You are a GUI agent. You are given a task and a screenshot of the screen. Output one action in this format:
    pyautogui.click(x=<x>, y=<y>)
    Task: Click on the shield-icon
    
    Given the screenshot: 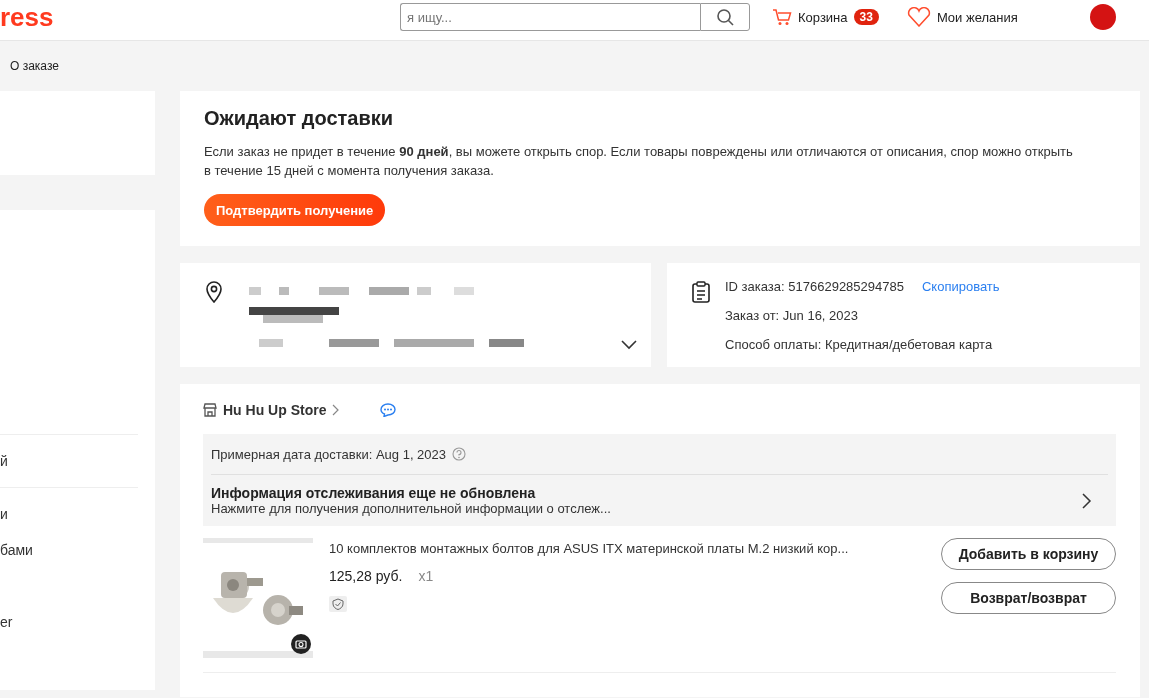 What is the action you would take?
    pyautogui.click(x=338, y=604)
    